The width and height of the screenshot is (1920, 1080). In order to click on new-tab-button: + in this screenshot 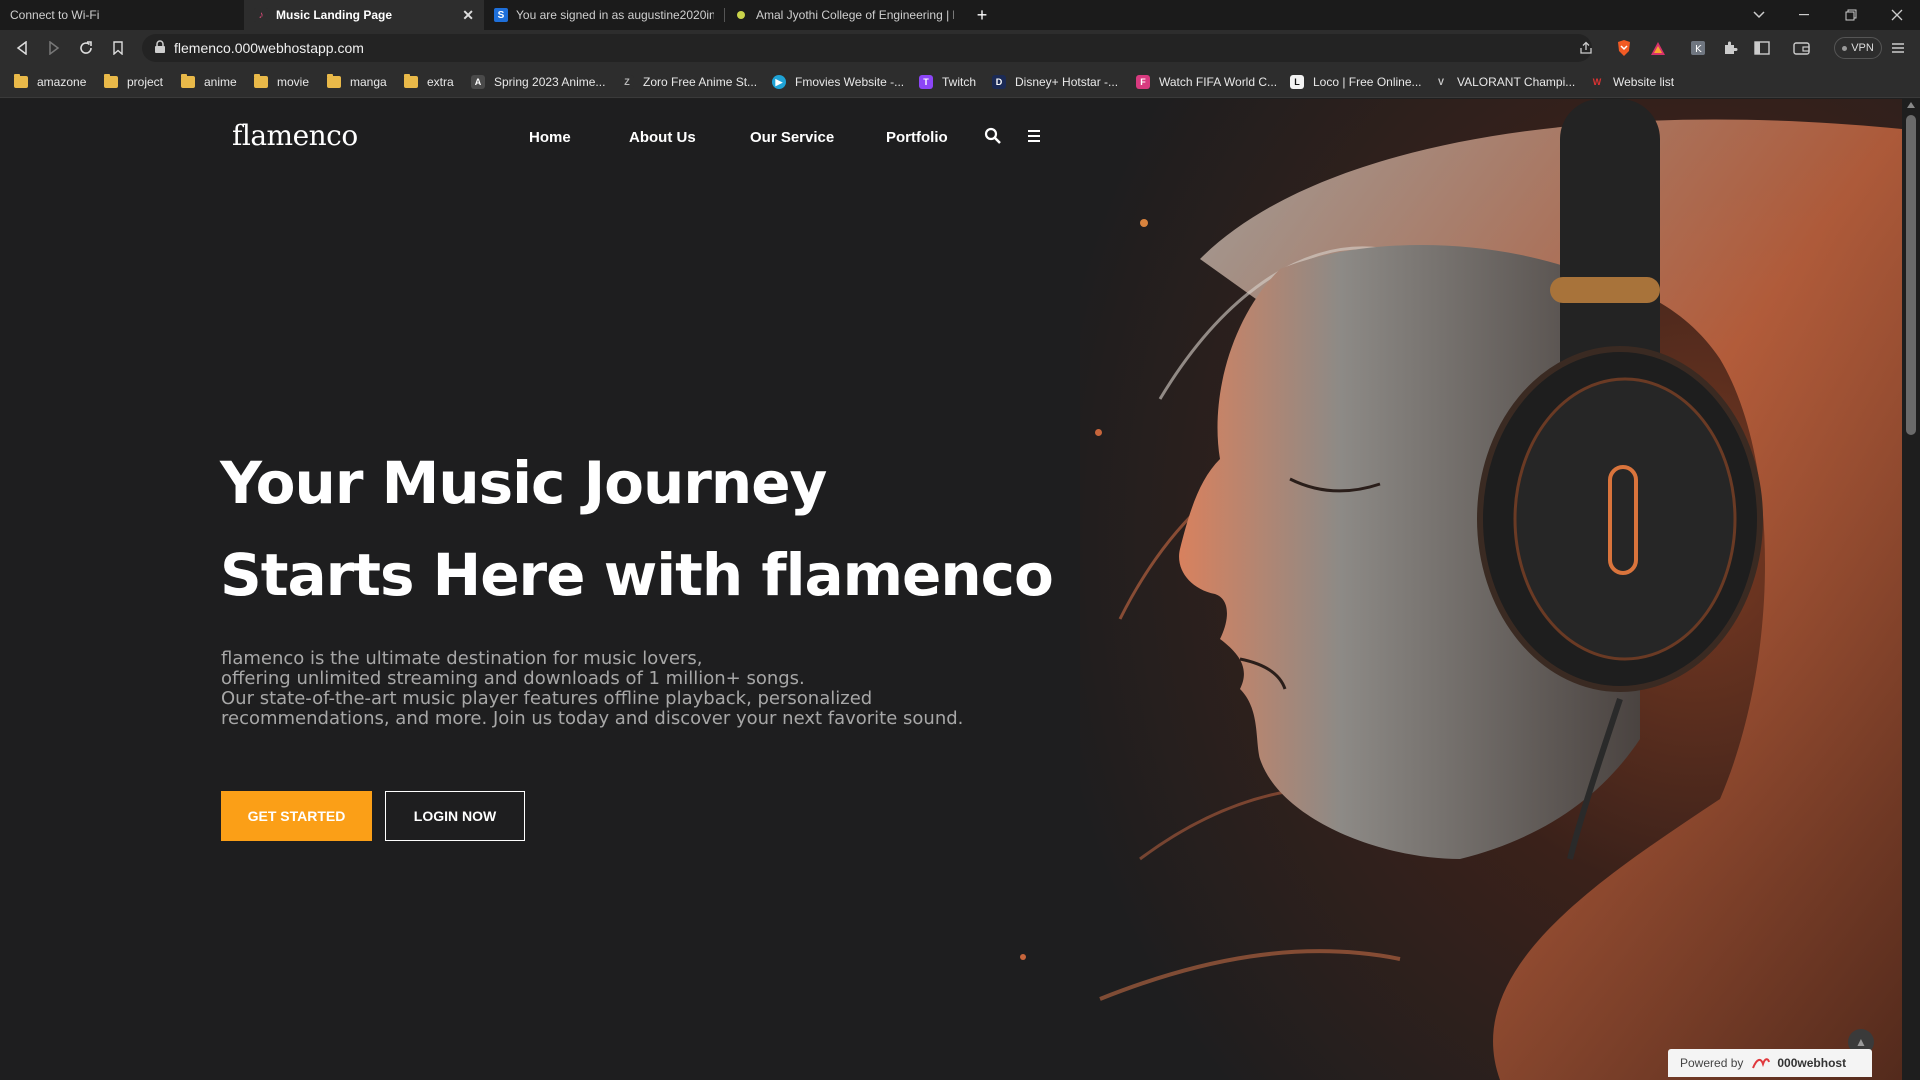, I will do `click(982, 15)`.